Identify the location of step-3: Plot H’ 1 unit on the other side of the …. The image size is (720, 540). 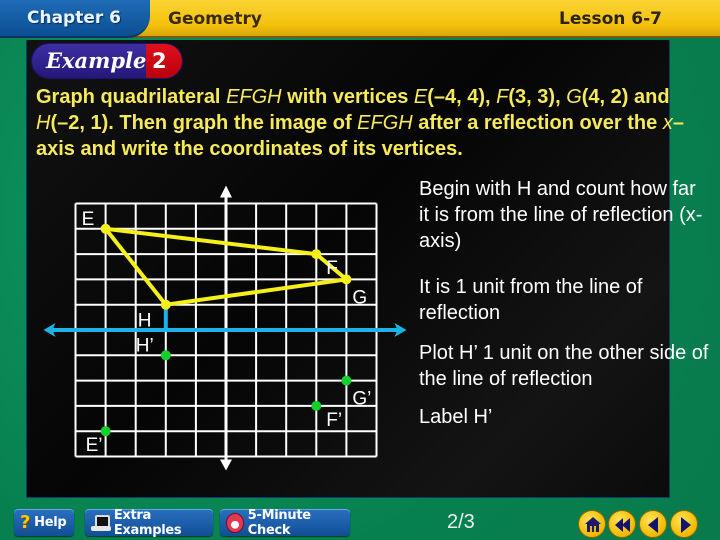
(564, 366).